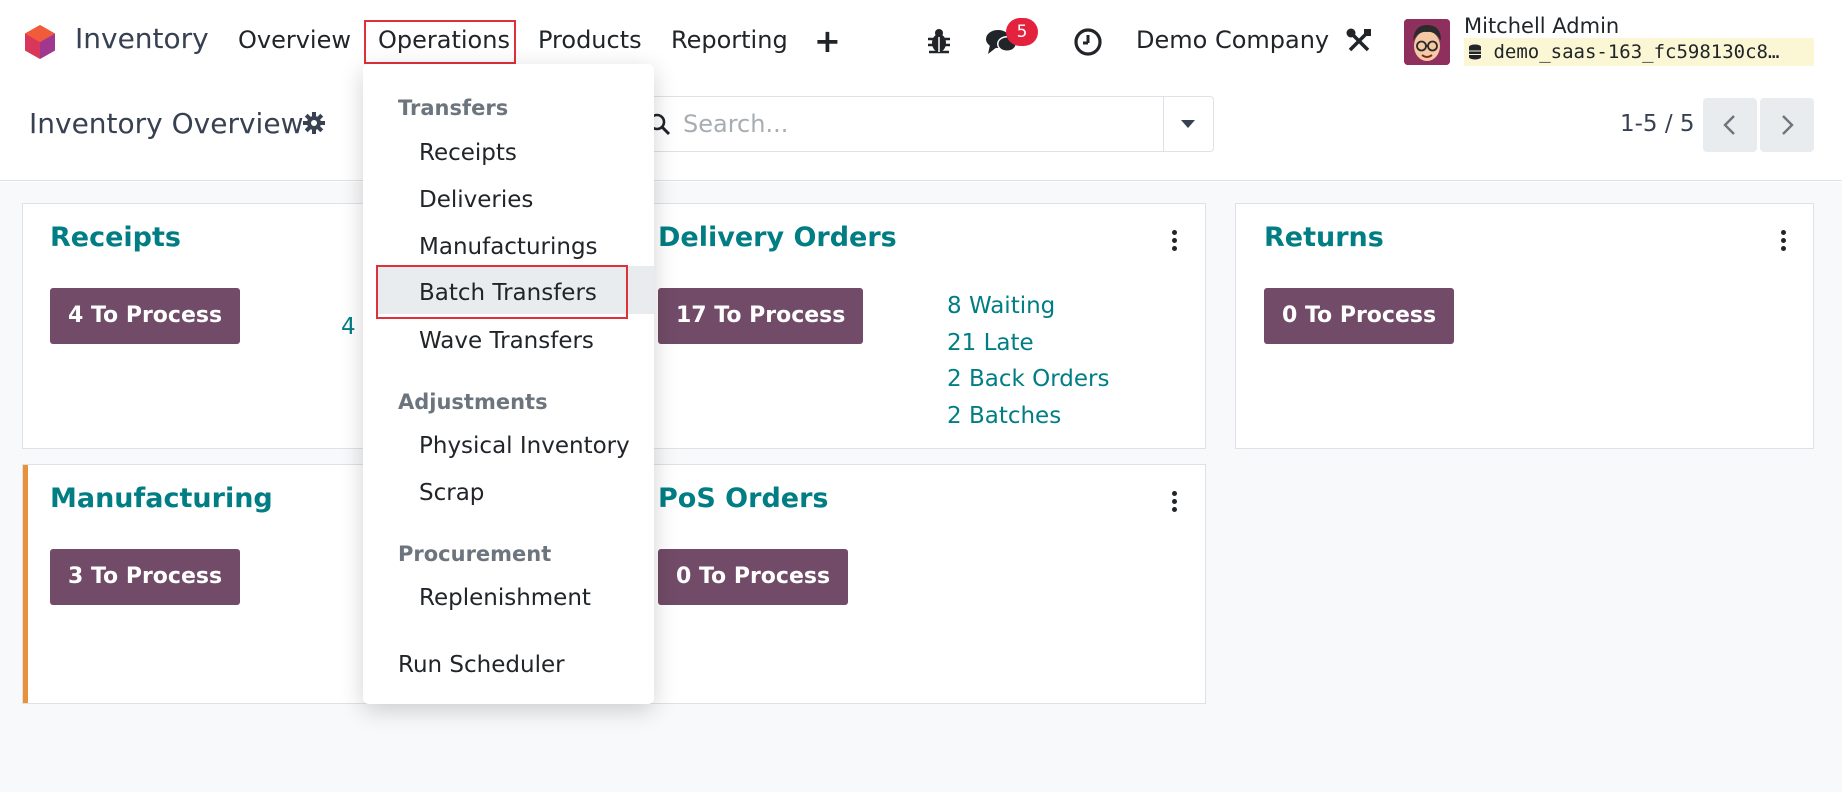 The image size is (1842, 792). Describe the element at coordinates (40, 42) in the screenshot. I see `app-logo-icon` at that location.